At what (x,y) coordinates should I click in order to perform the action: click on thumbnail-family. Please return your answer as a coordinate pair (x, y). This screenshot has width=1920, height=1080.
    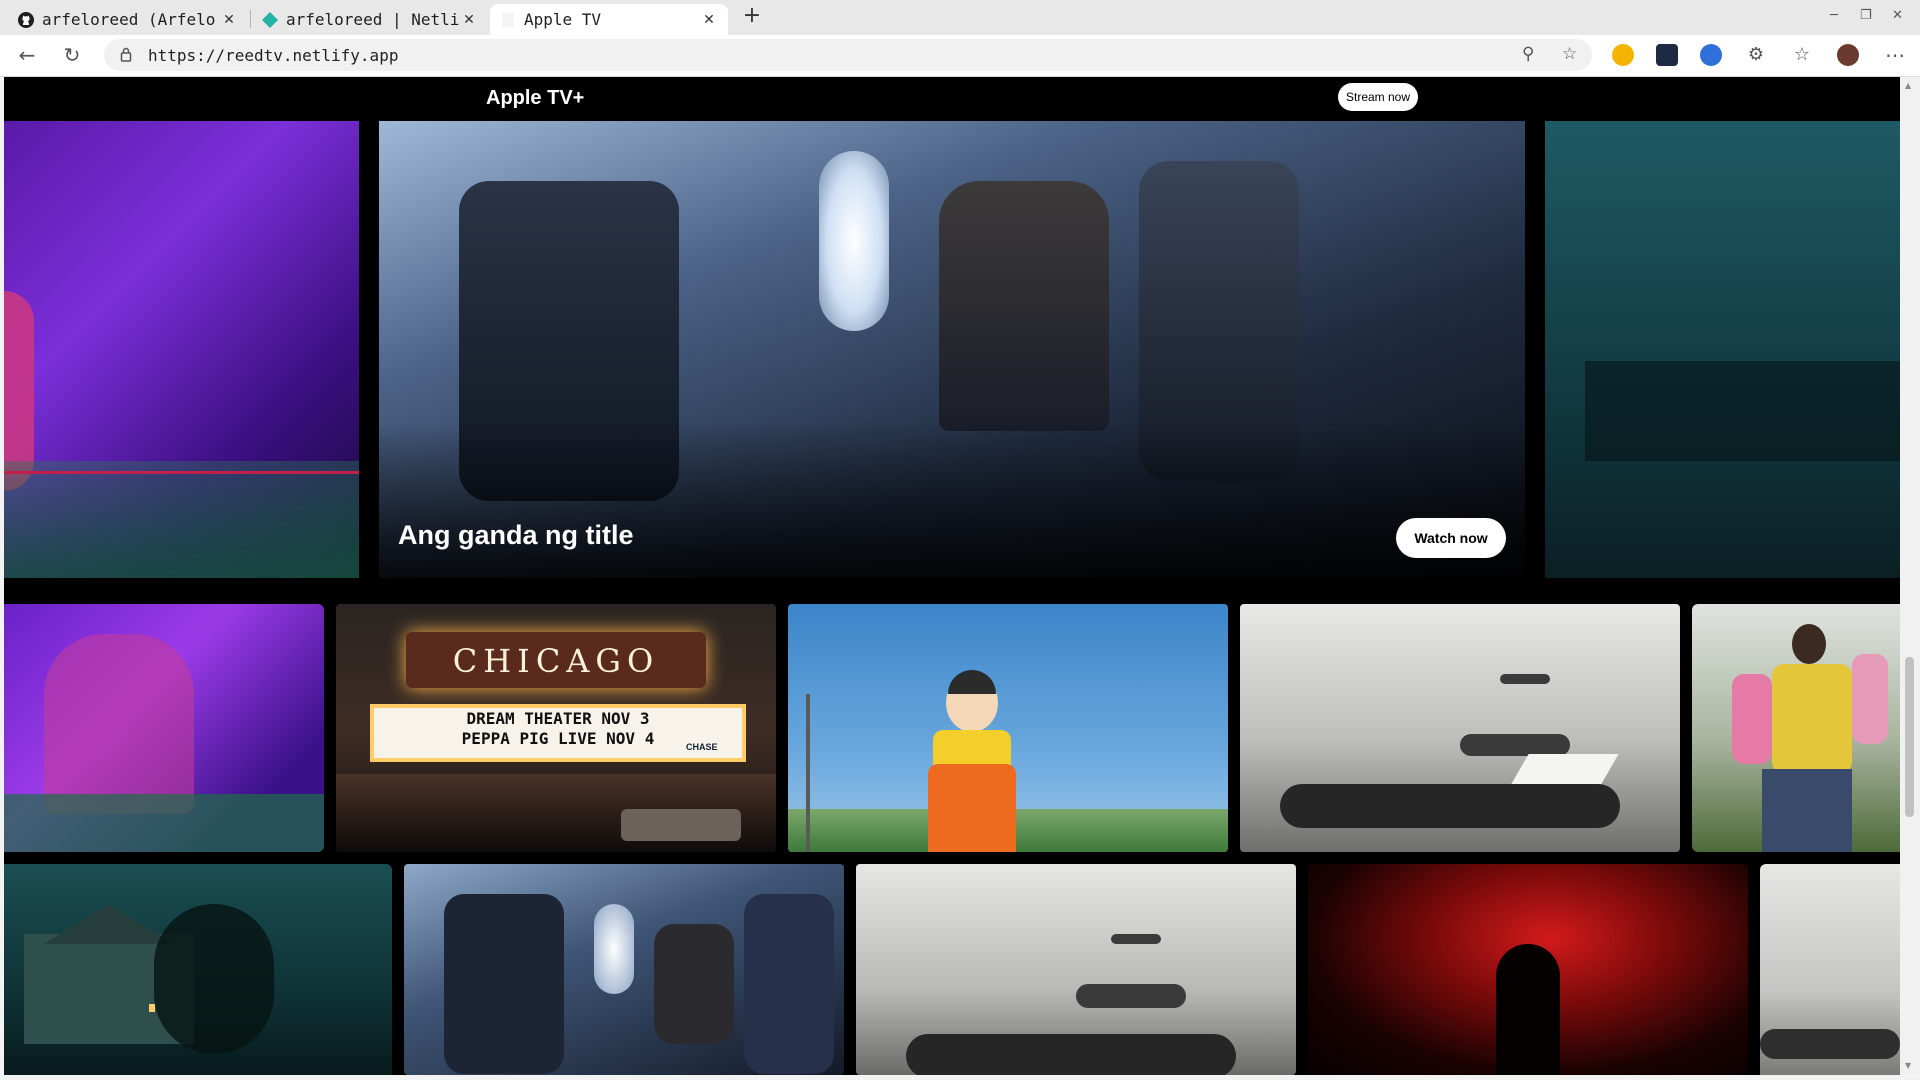
    Looking at the image, I should click on (1796, 728).